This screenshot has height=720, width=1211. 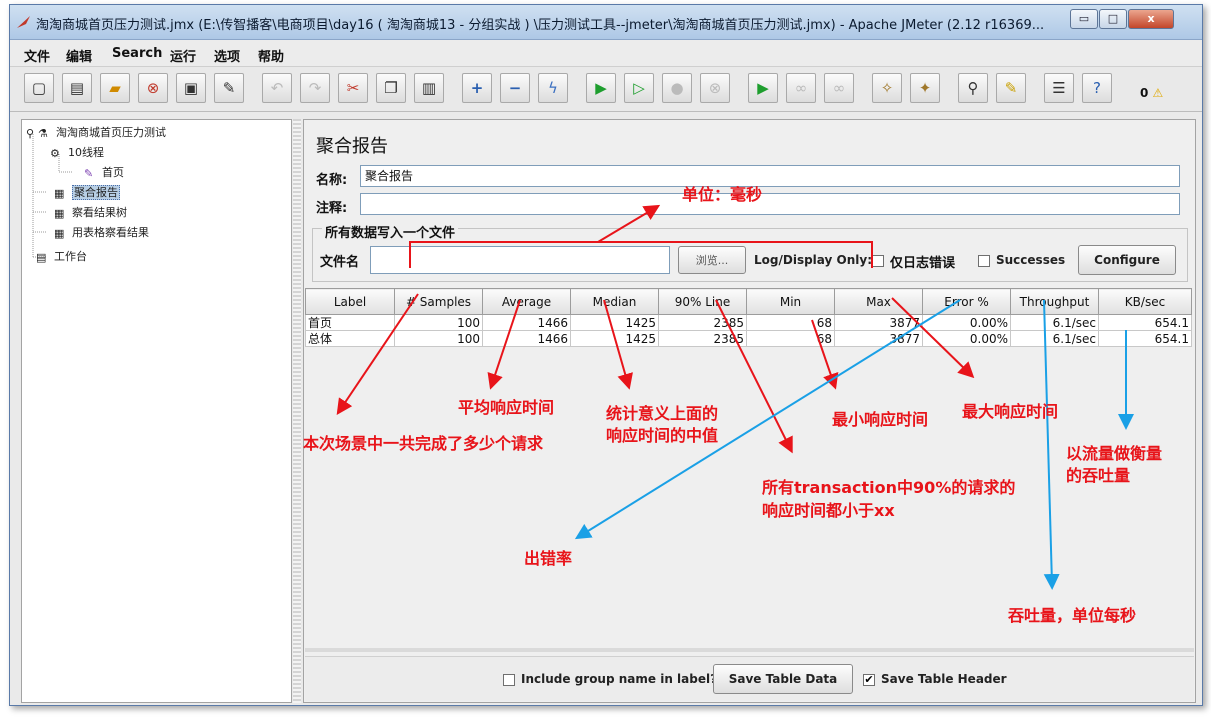 I want to click on tree-node-view-results-table: ▦ 用表格察看结果, so click(x=101, y=232).